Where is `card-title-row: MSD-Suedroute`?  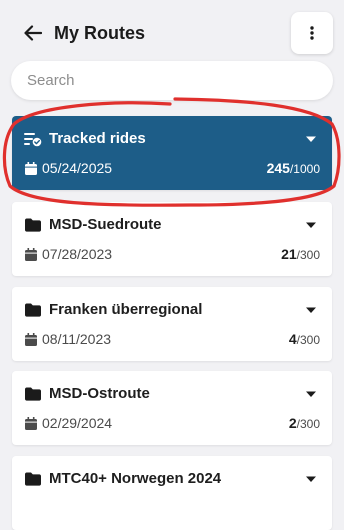
card-title-row: MSD-Suedroute is located at coordinates (93, 225).